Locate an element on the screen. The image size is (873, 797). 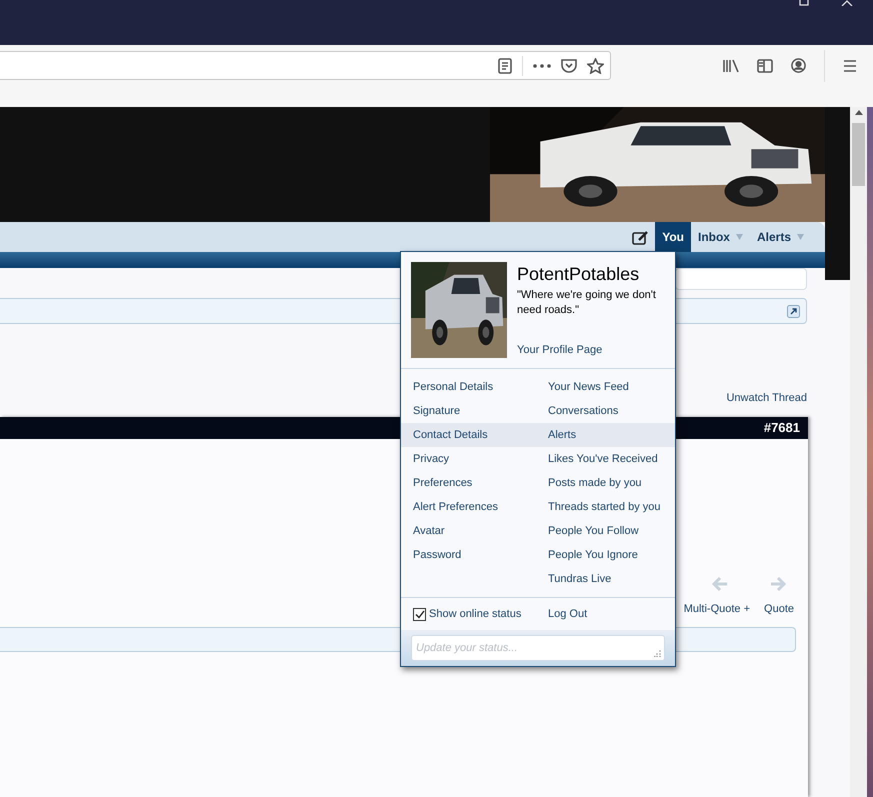
search-field is located at coordinates (741, 279).